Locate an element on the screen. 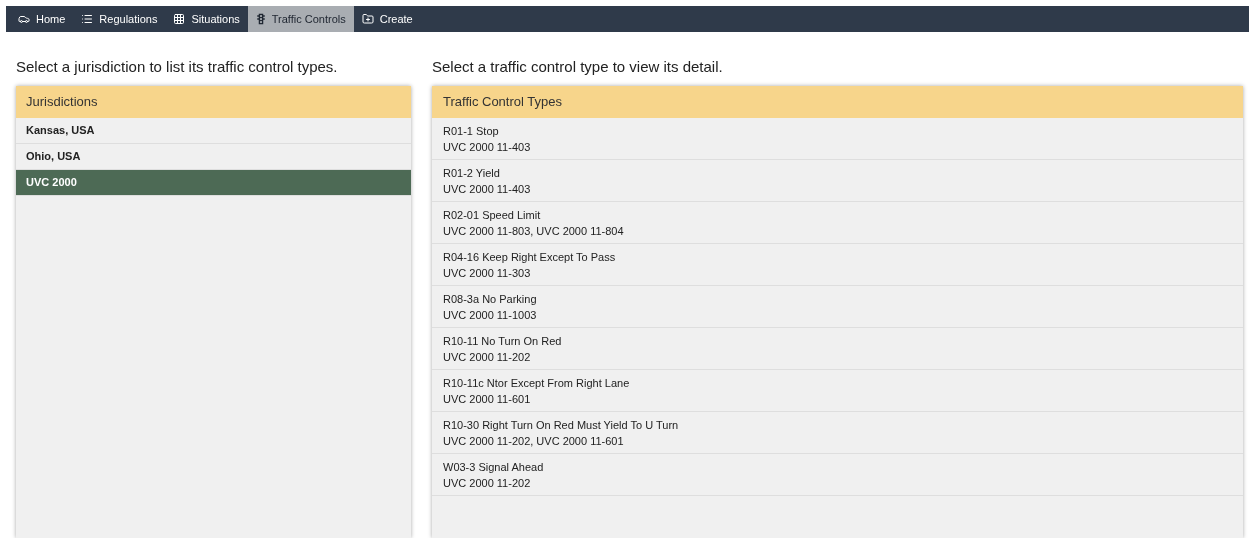 This screenshot has width=1249, height=538. type-name: R04-16 Keep Right Except To Pass is located at coordinates (837, 256).